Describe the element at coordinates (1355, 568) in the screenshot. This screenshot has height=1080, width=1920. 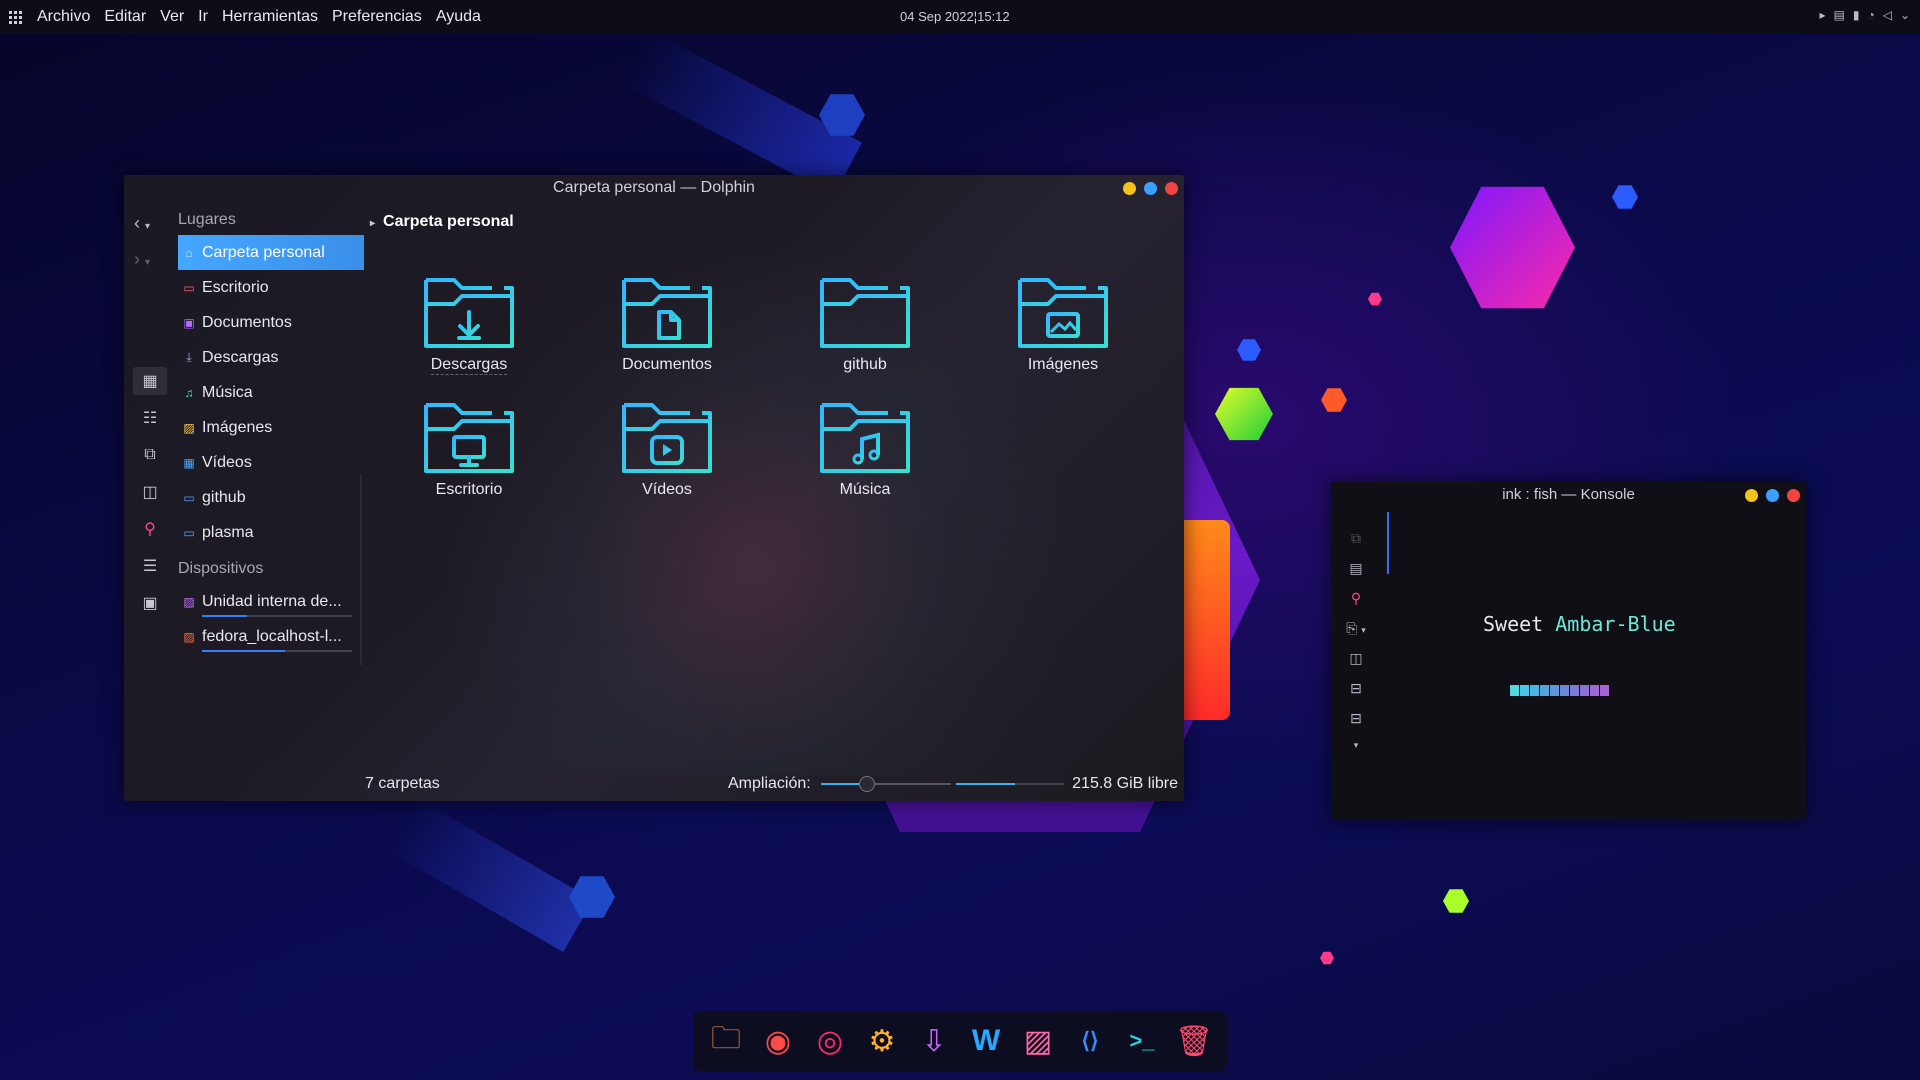
I see `paste-icon: ▤` at that location.